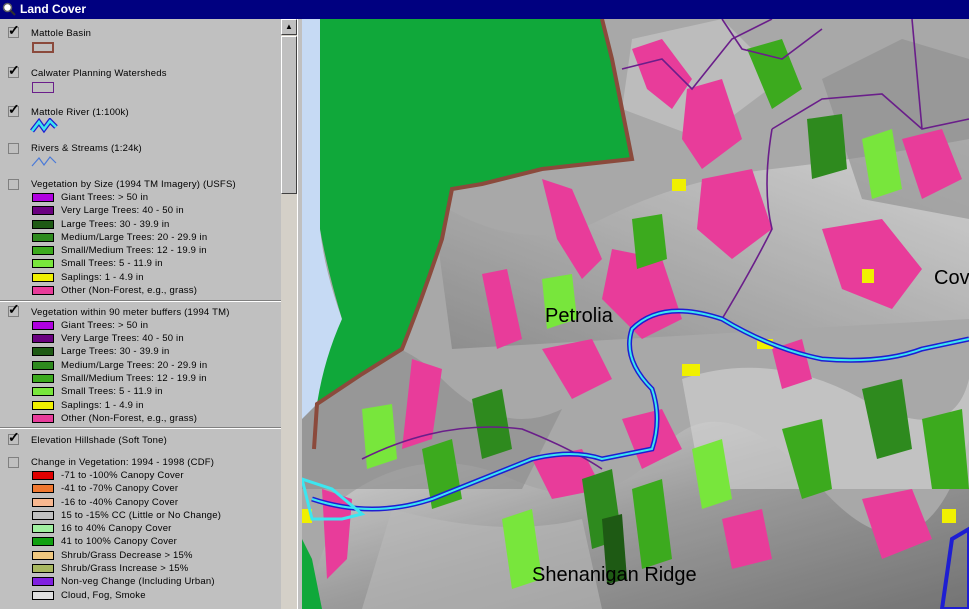  What do you see at coordinates (44, 126) in the screenshot?
I see `river-line-symbol` at bounding box center [44, 126].